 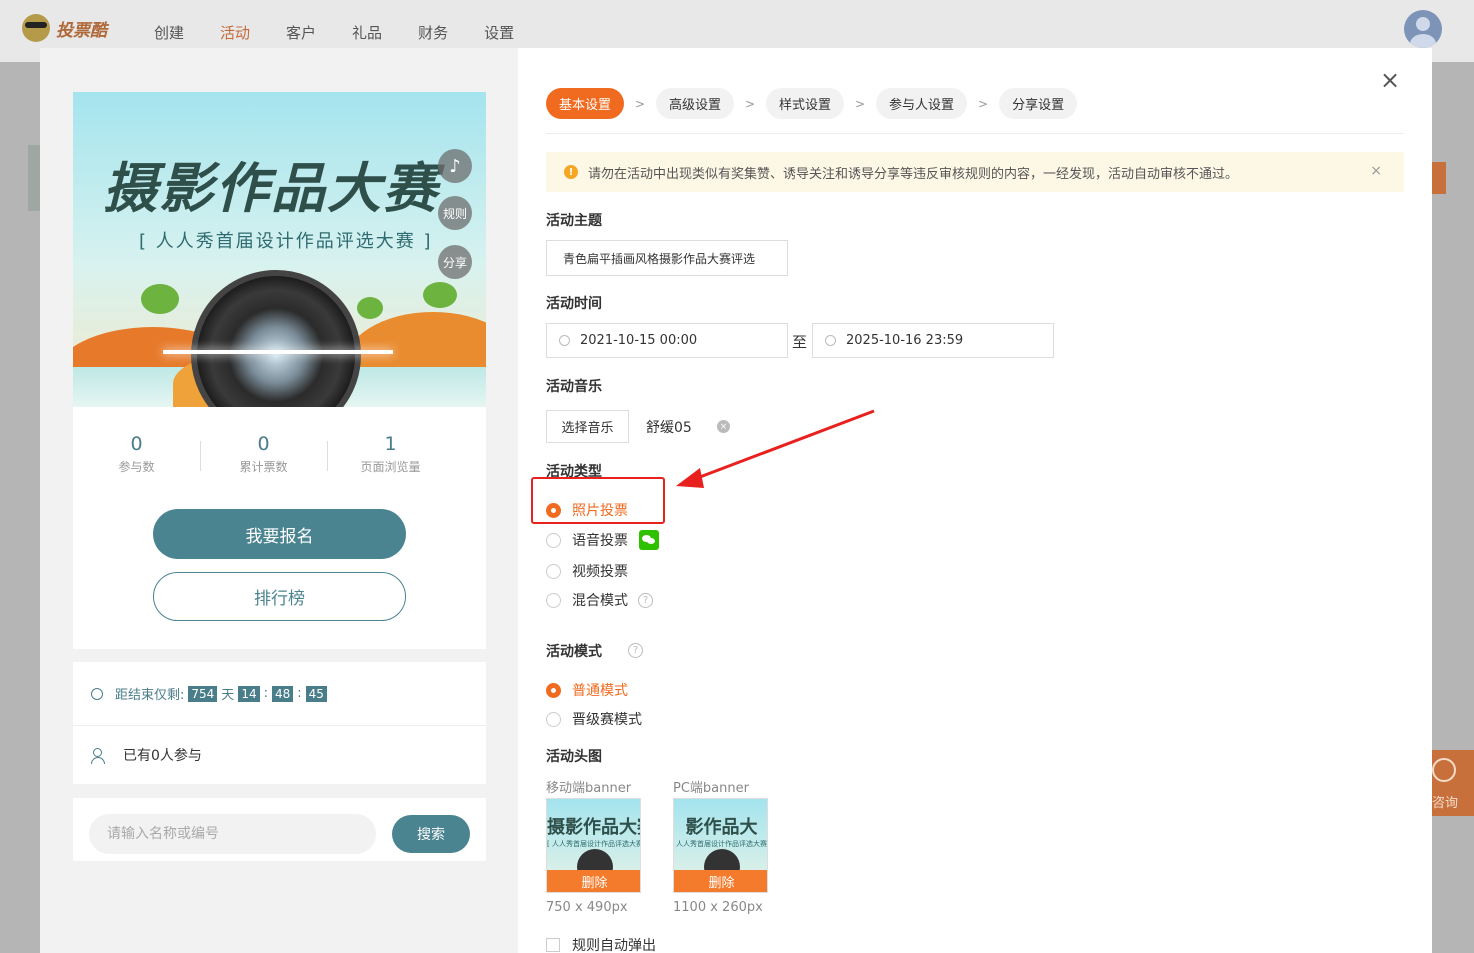 I want to click on red-arrow-annotation, so click(x=775, y=448).